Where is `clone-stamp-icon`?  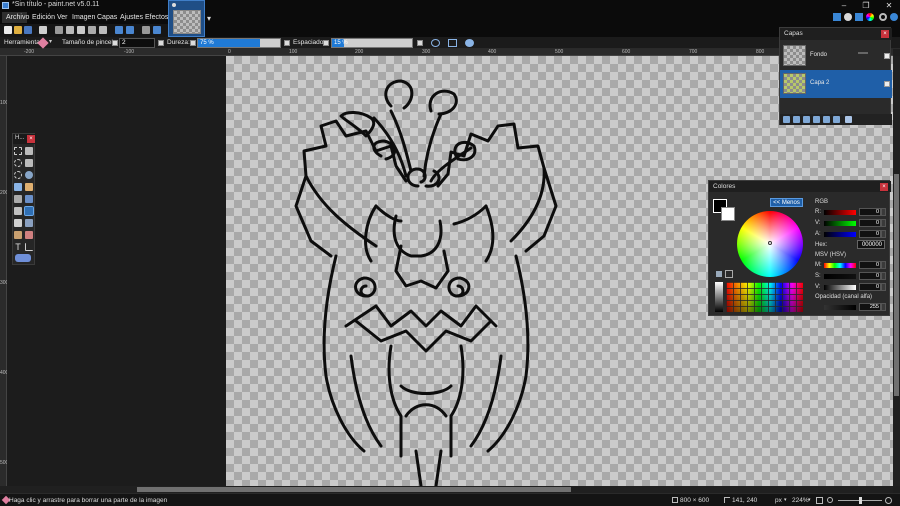
clone-stamp-icon is located at coordinates (18, 235).